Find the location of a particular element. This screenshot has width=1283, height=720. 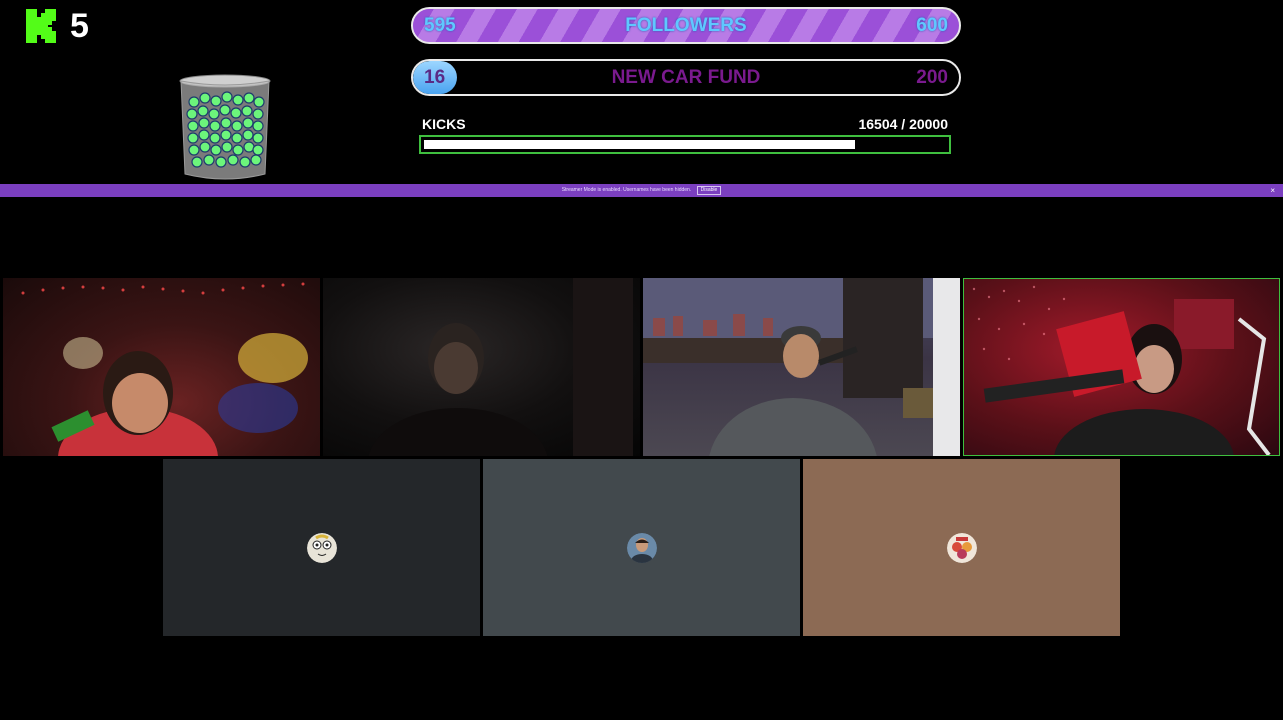

followers-target: 600 is located at coordinates (932, 25).